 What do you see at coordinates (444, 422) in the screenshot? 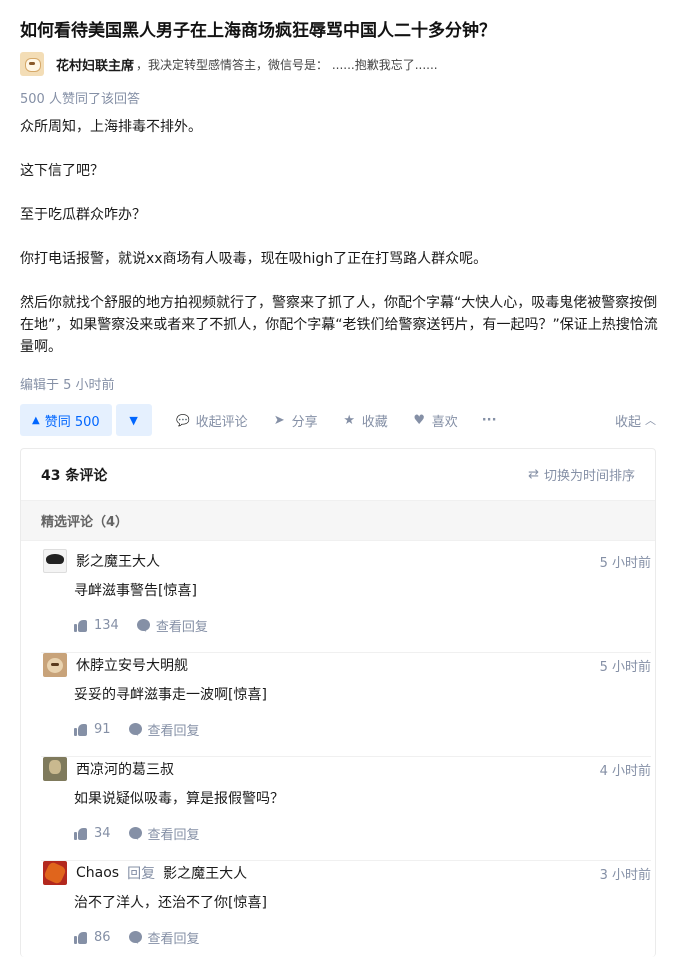
I see `like-label: 喜欢` at bounding box center [444, 422].